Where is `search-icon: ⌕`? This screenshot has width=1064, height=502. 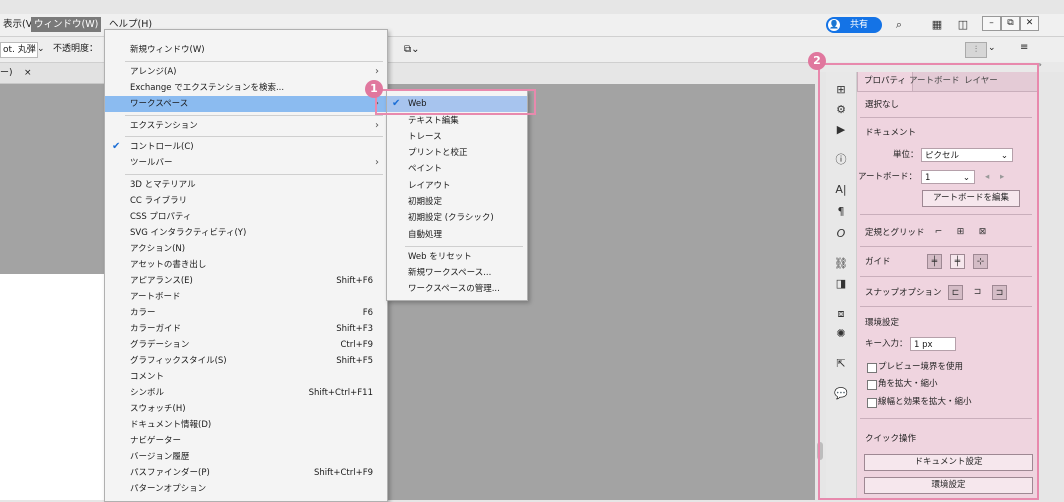 search-icon: ⌕ is located at coordinates (899, 25).